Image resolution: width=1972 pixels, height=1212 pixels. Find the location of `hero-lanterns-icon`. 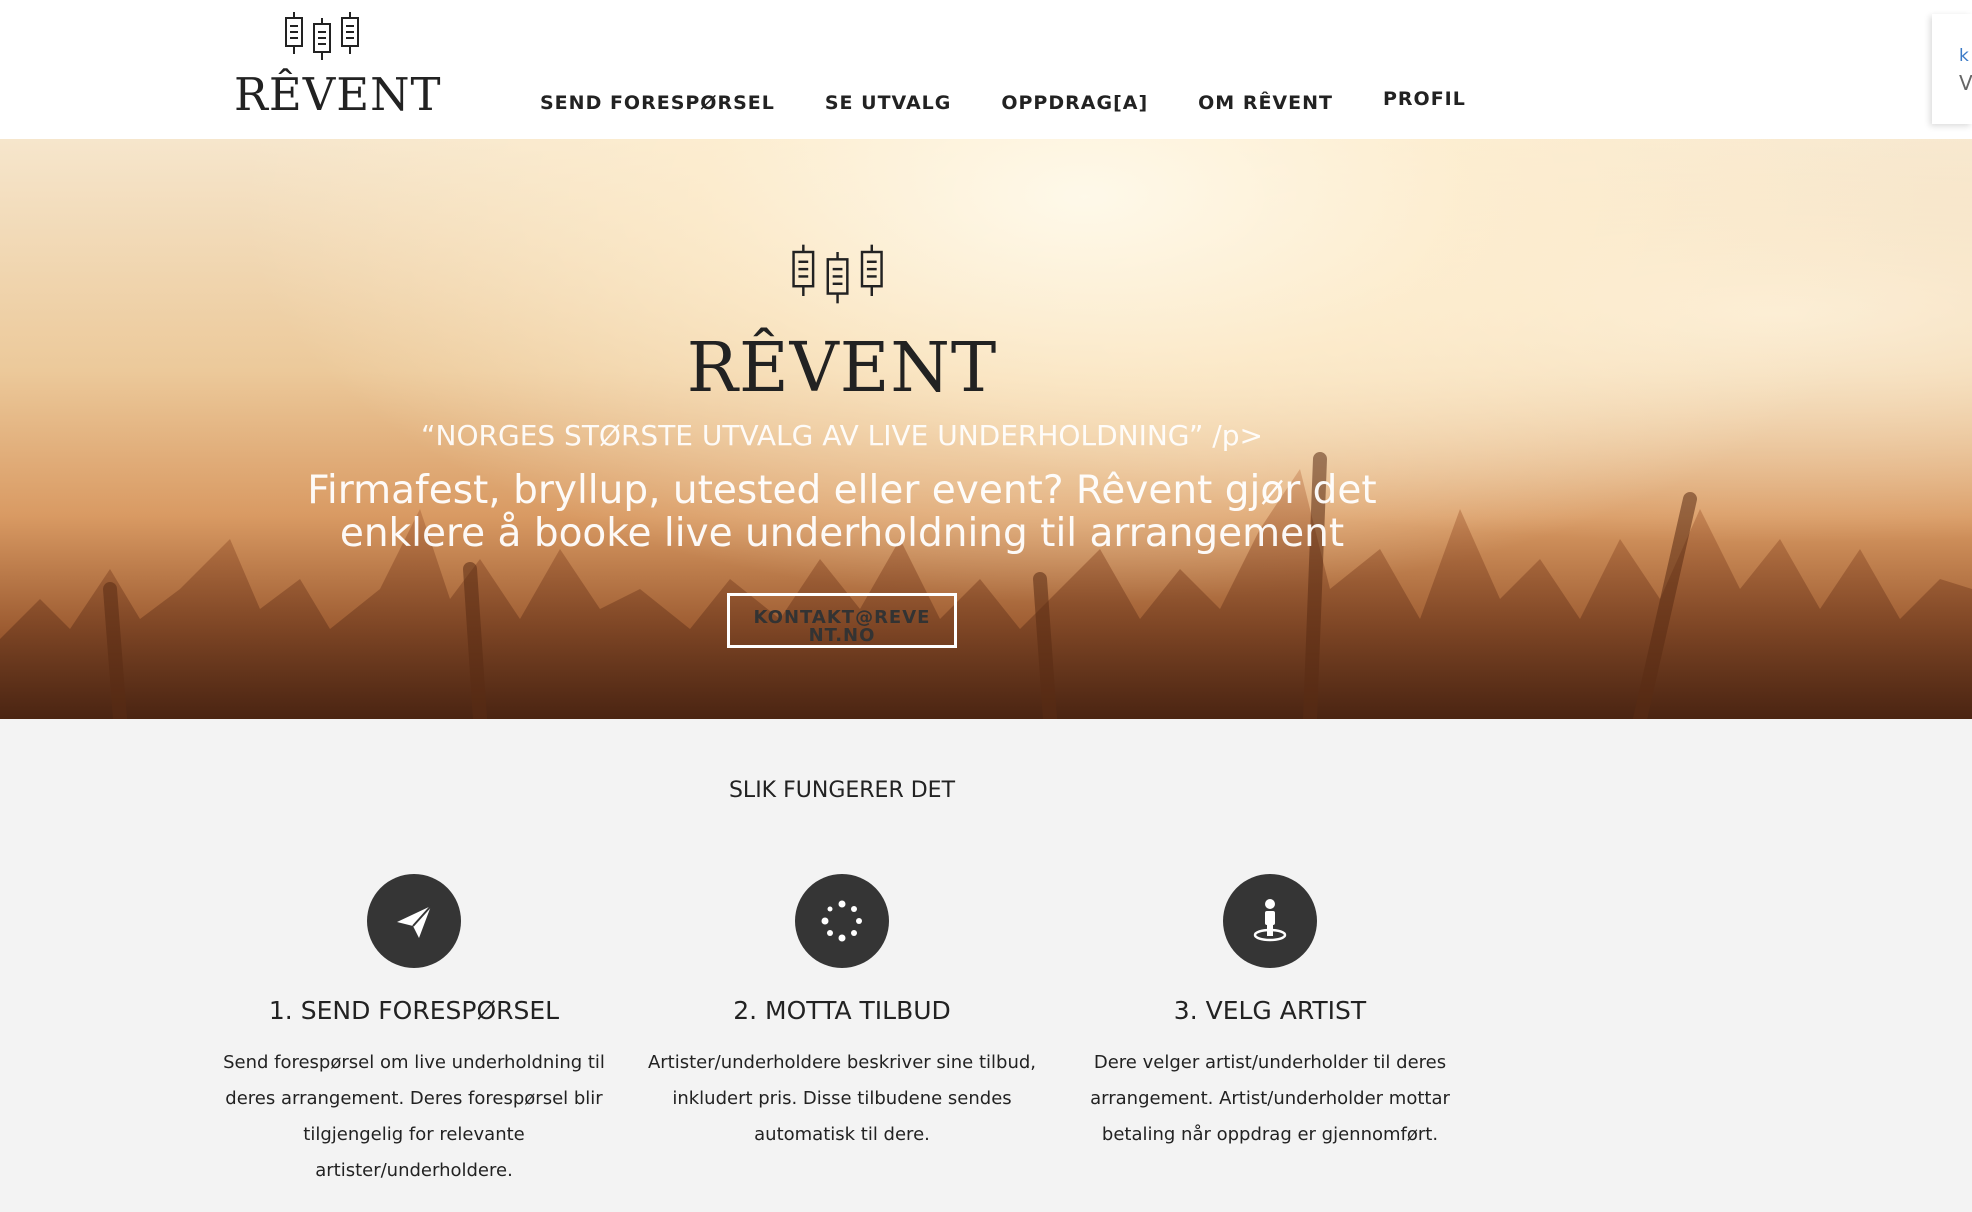

hero-lanterns-icon is located at coordinates (837, 274).